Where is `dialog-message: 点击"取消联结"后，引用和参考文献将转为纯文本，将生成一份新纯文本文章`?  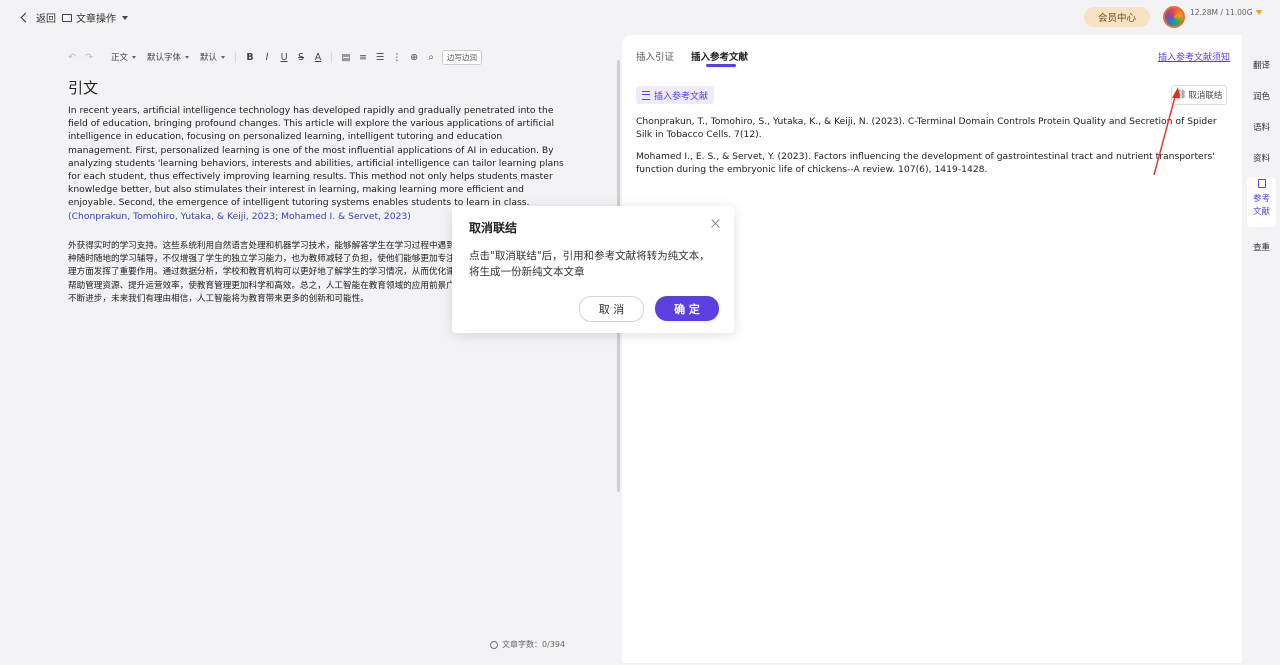
dialog-message: 点击"取消联结"后，引用和参考文献将转为纯文本，将生成一份新纯文本文章 is located at coordinates (589, 264).